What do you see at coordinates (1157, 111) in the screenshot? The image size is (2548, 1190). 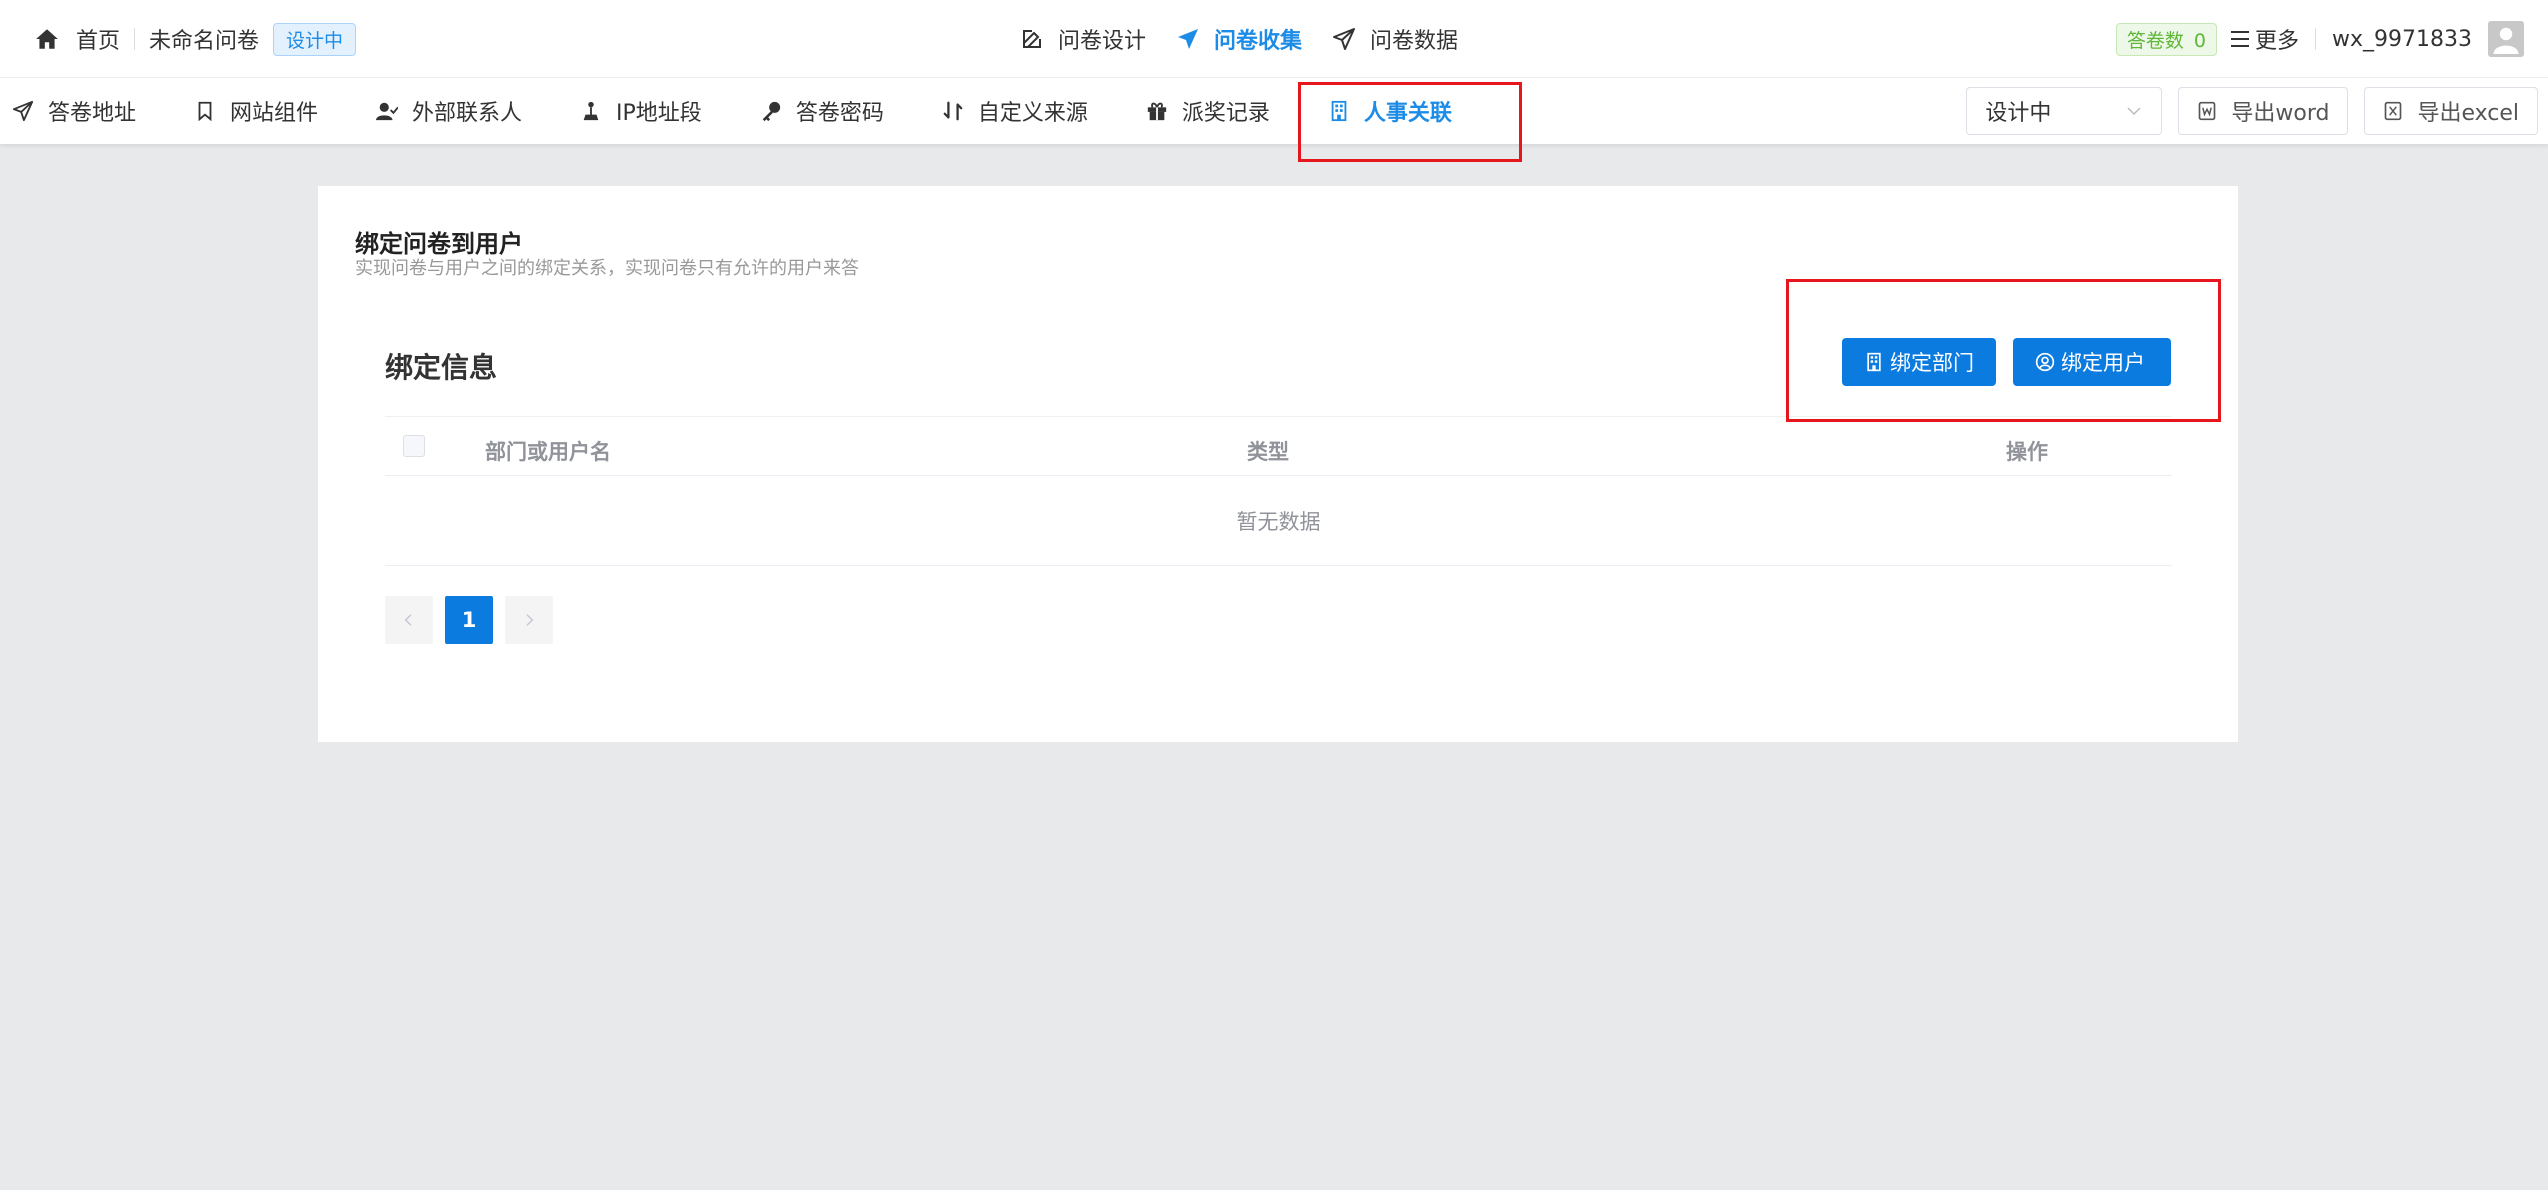 I see `gift-icon` at bounding box center [1157, 111].